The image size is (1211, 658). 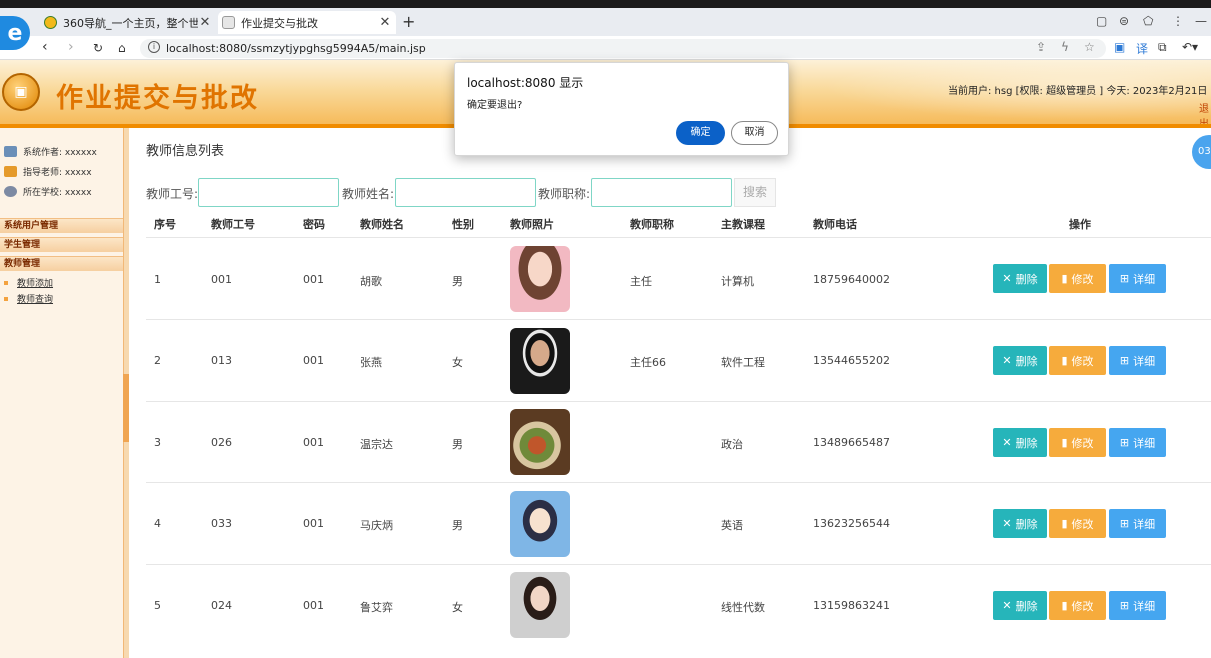 I want to click on sidebar-item-teacher-add: 教师添加, so click(x=28, y=282).